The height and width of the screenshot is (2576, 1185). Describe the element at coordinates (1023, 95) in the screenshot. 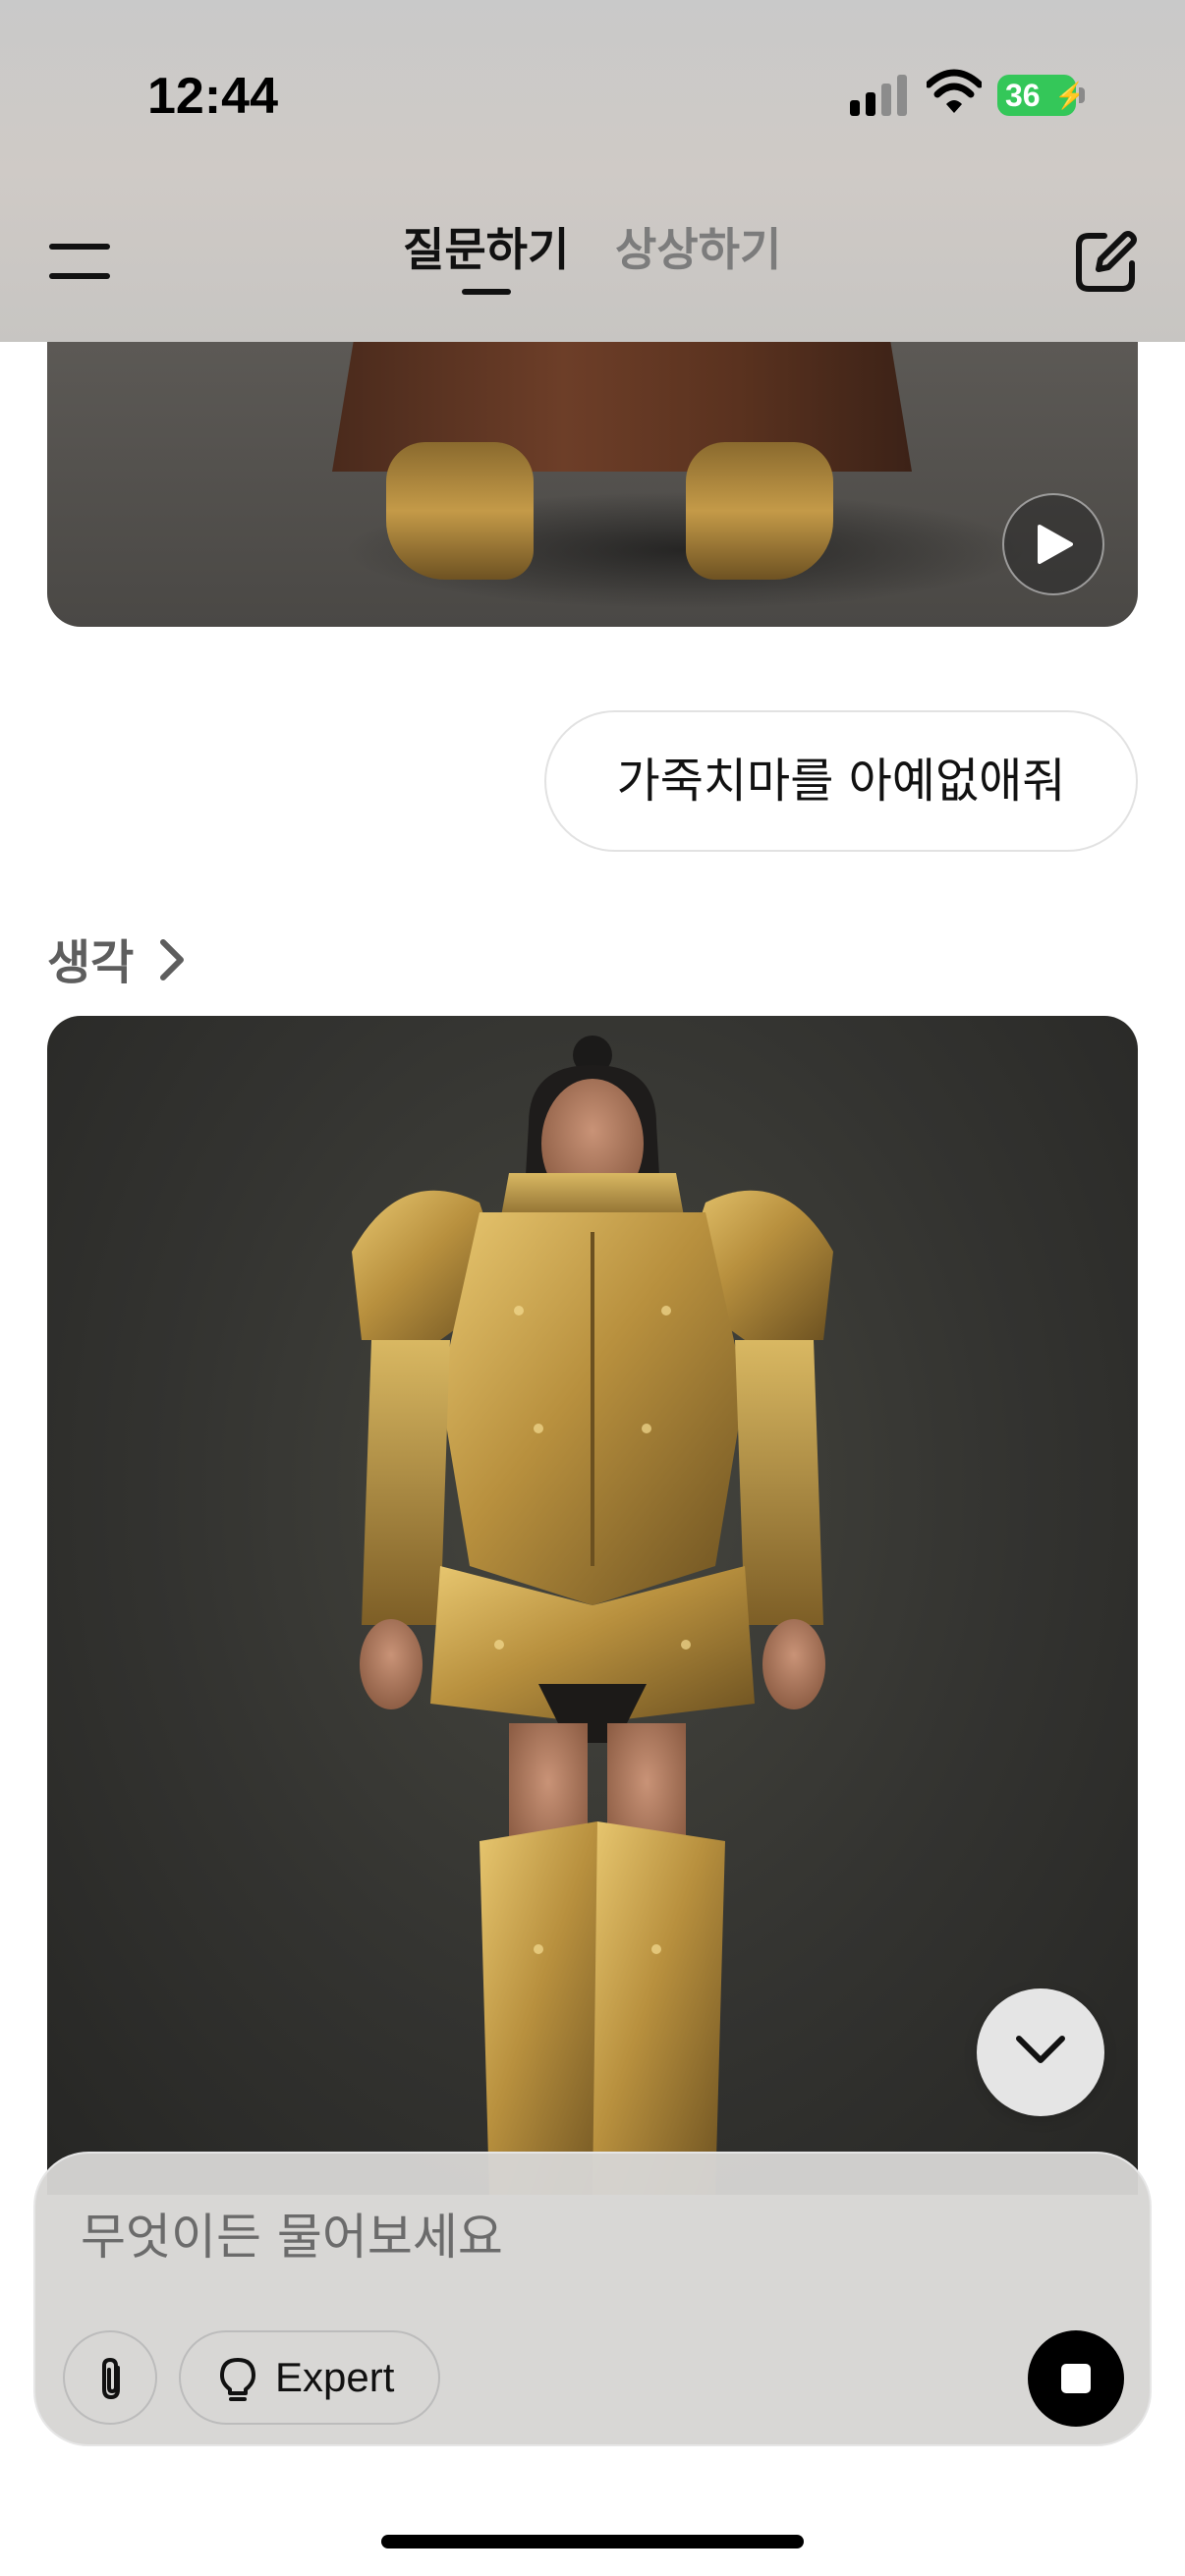

I see `battery-level: 36` at that location.